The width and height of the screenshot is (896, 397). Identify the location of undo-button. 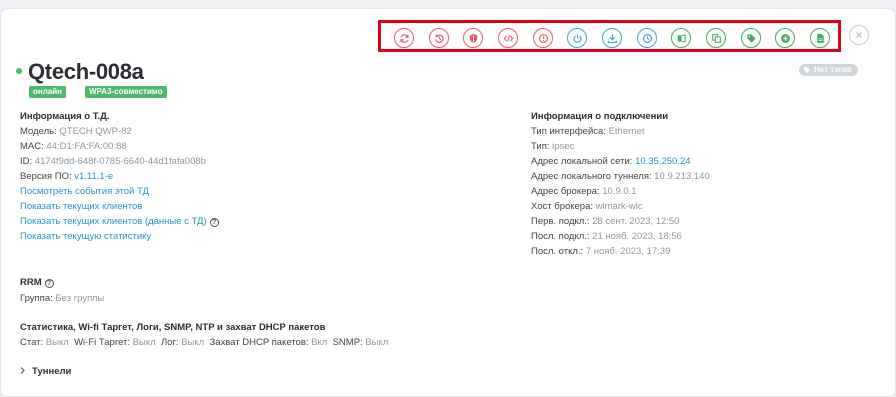
(439, 38).